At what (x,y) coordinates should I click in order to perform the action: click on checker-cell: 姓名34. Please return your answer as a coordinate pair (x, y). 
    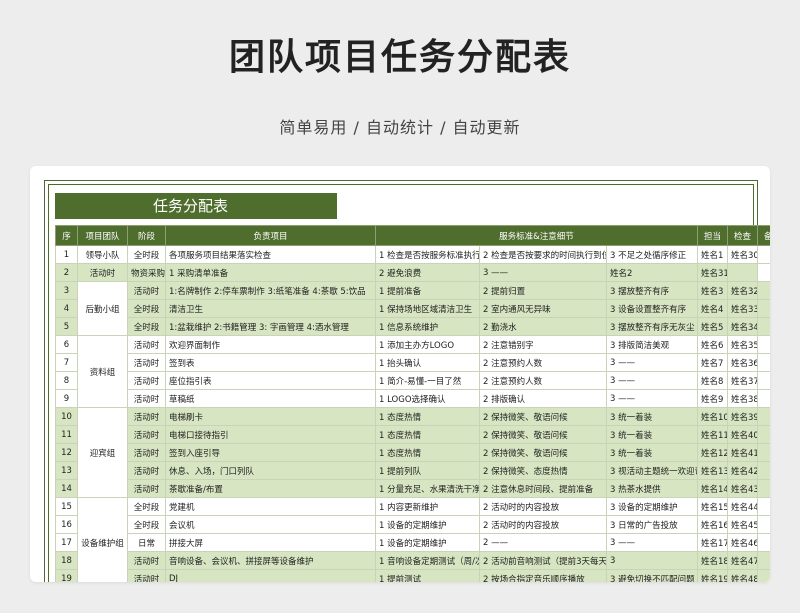
    Looking at the image, I should click on (742, 326).